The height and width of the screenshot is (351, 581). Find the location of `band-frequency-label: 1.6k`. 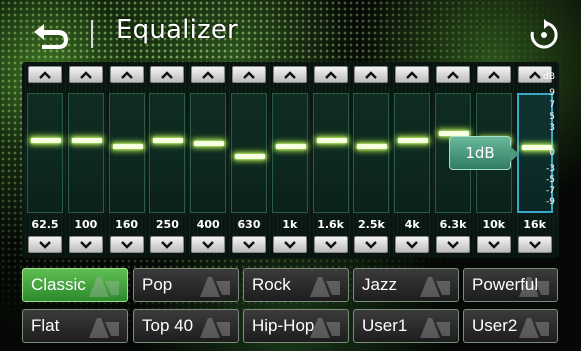

band-frequency-label: 1.6k is located at coordinates (330, 224).